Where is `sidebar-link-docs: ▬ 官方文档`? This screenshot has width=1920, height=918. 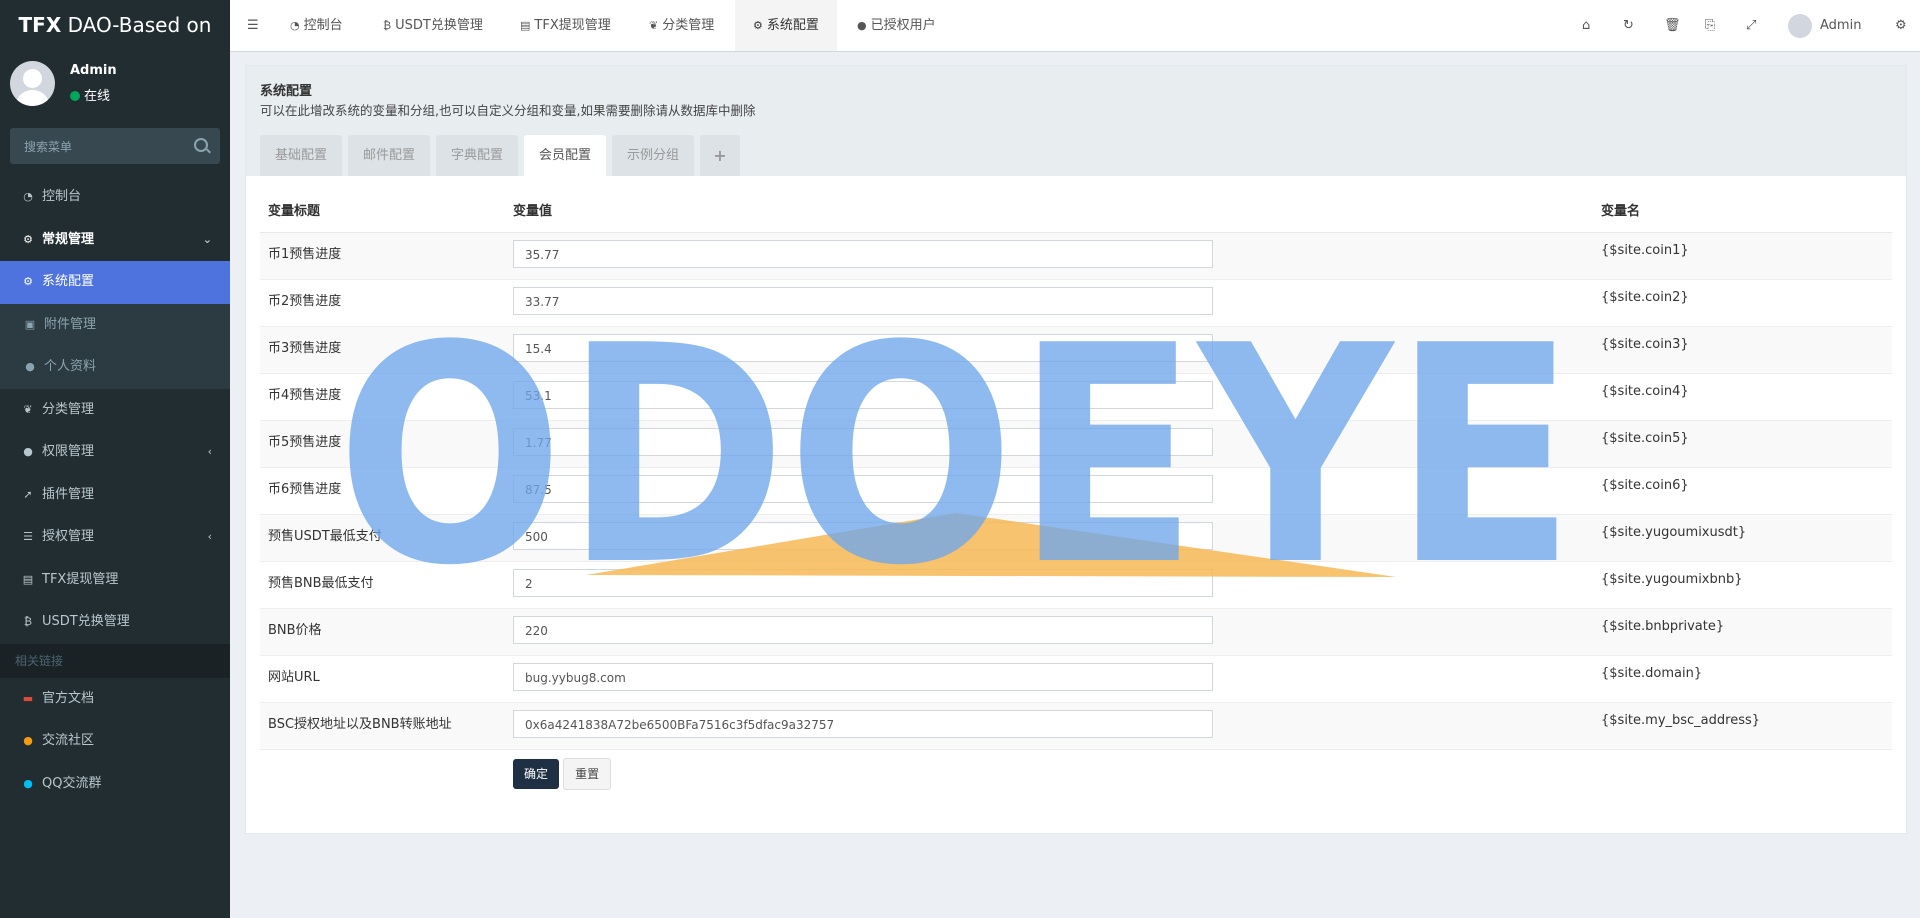
sidebar-link-docs: ▬ 官方文档 is located at coordinates (115, 699).